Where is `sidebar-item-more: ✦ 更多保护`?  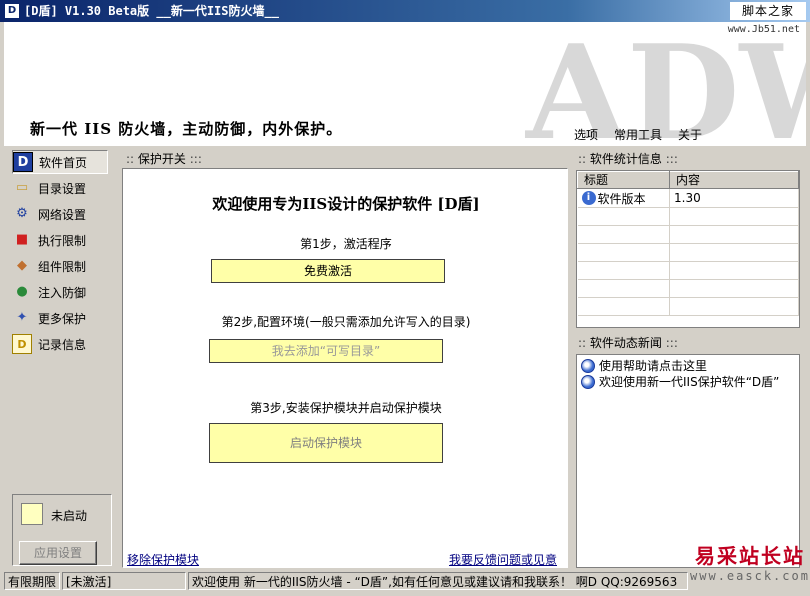
sidebar-item-more: ✦ 更多保护 is located at coordinates (60, 318).